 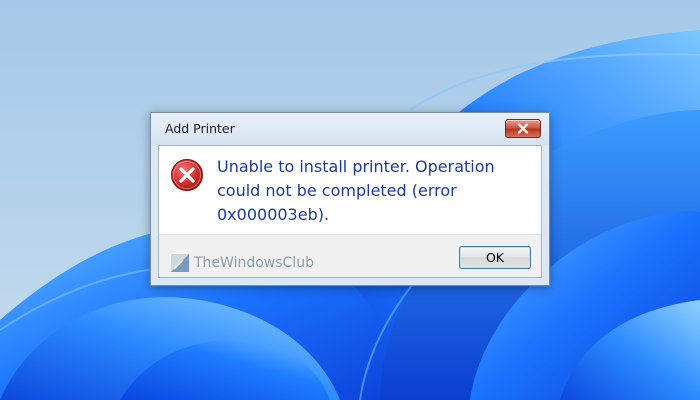 What do you see at coordinates (200, 128) in the screenshot?
I see `dialog-title: Add Printer` at bounding box center [200, 128].